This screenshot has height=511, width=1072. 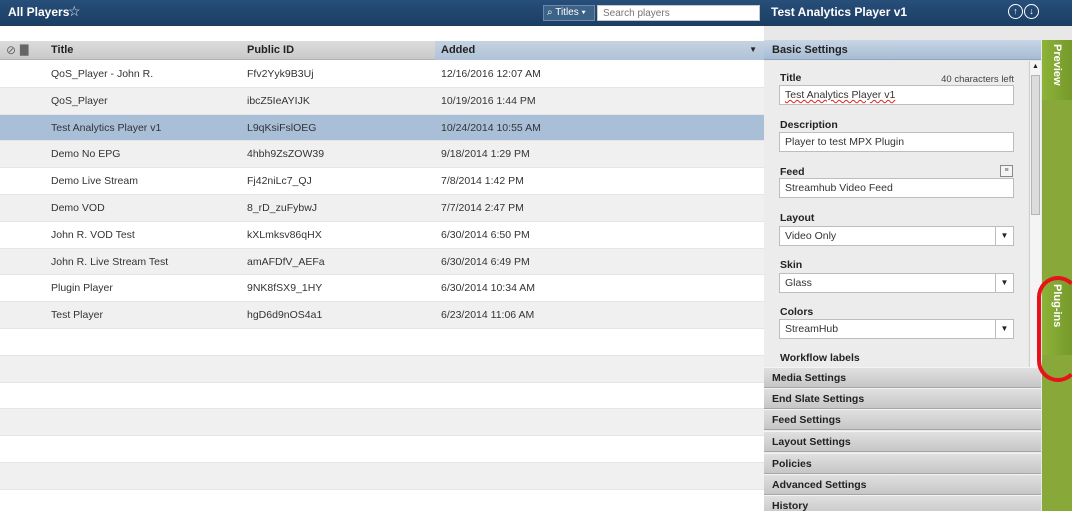 What do you see at coordinates (74, 11) in the screenshot?
I see `favorite-star-icon: ☆` at bounding box center [74, 11].